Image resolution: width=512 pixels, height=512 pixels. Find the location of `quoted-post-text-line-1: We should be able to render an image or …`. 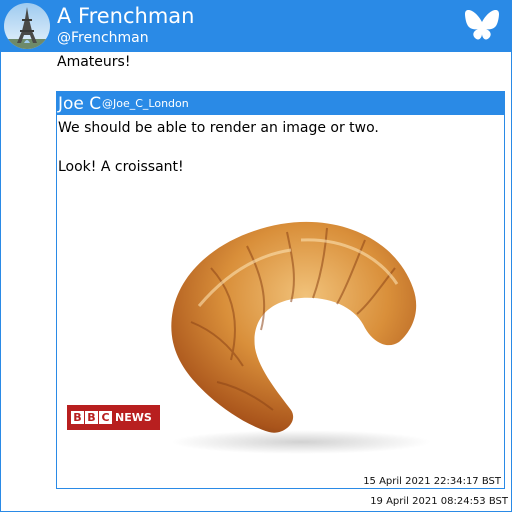

quoted-post-text-line-1: We should be able to render an image or … is located at coordinates (218, 128).